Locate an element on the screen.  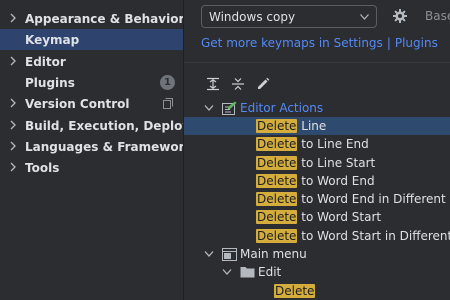
action-label: Delete is located at coordinates (295, 291).